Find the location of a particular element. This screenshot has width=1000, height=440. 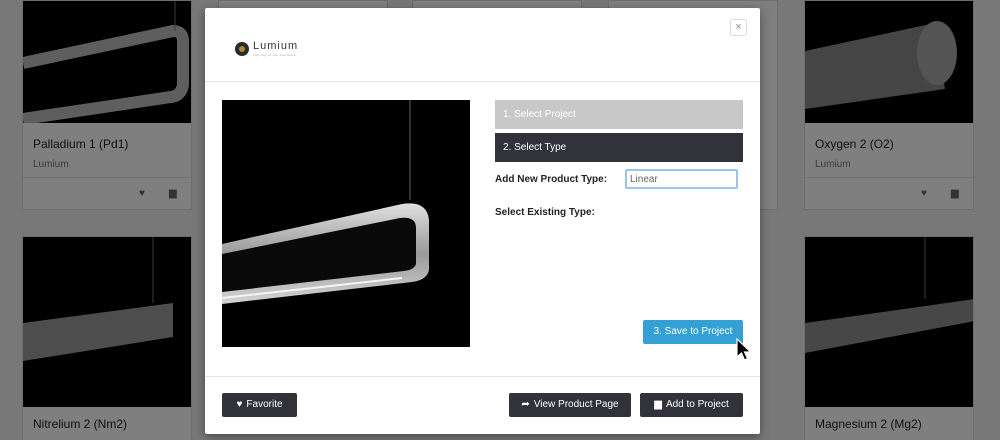

favorite-label: Favorite is located at coordinates (264, 404).